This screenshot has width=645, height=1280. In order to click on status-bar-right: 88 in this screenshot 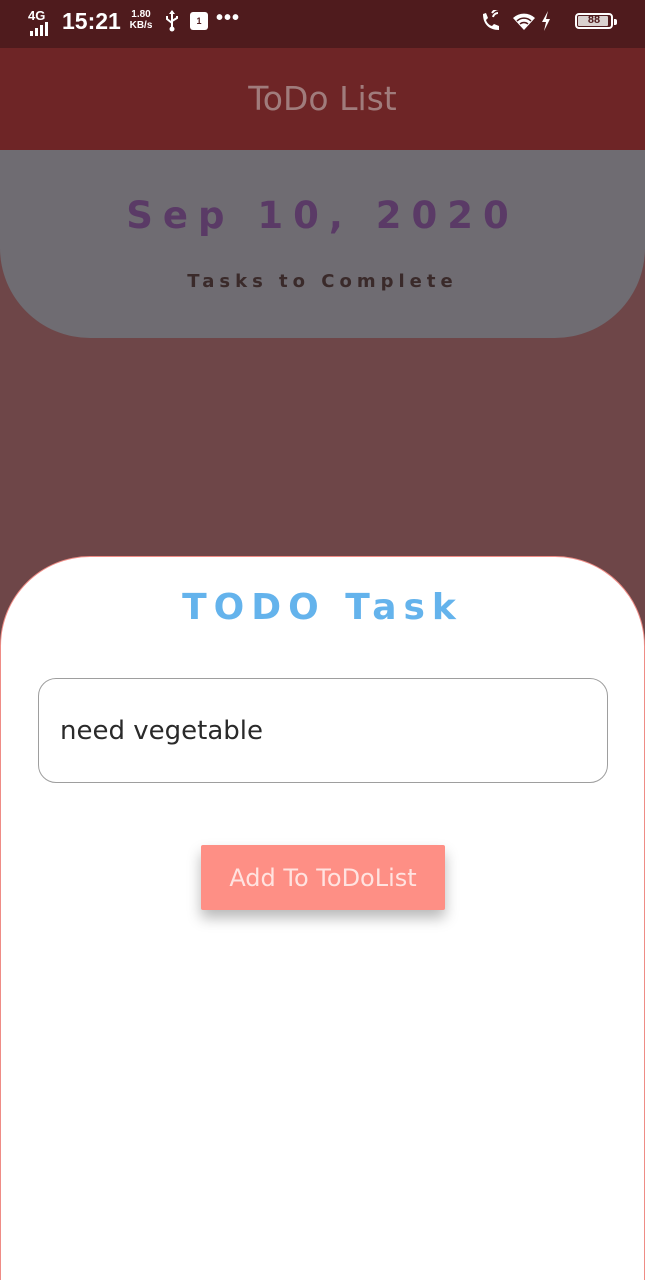, I will do `click(541, 24)`.